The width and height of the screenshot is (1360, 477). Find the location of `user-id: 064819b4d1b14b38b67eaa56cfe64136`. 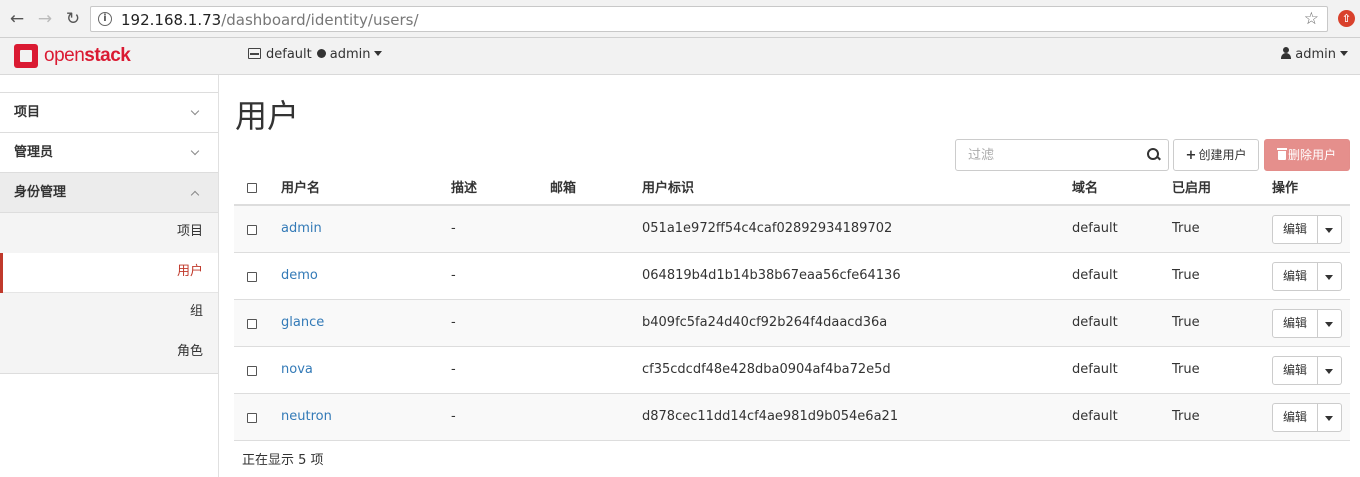

user-id: 064819b4d1b14b38b67eaa56cfe64136 is located at coordinates (771, 275).